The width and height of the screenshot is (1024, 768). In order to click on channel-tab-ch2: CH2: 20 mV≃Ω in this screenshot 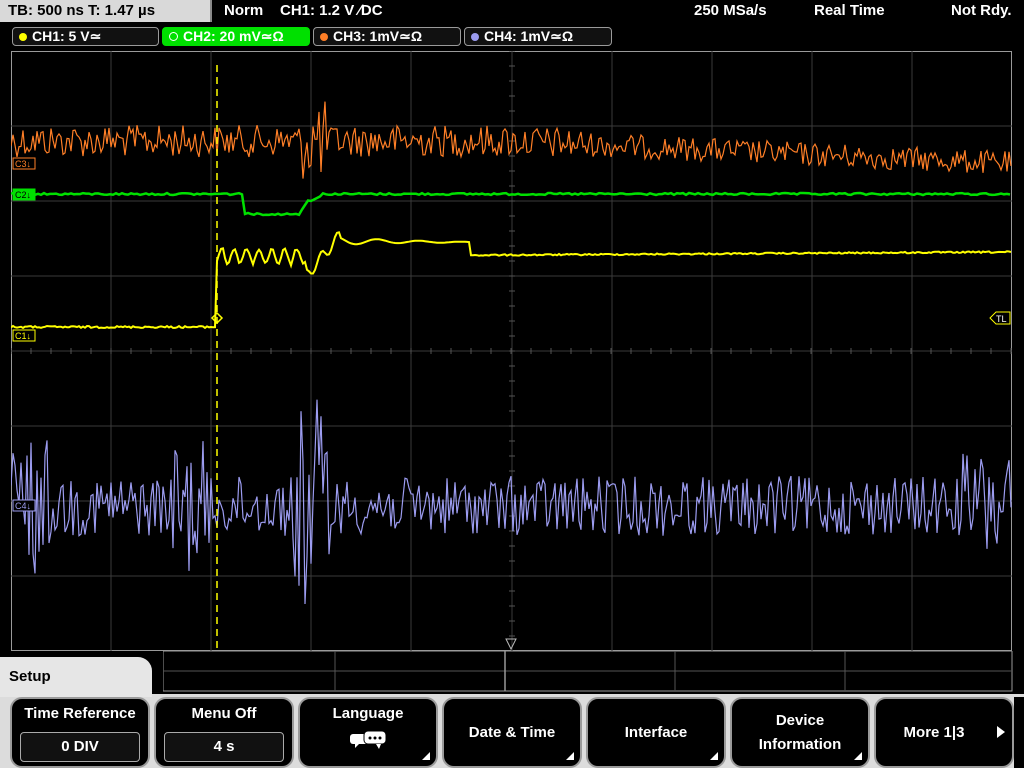, I will do `click(236, 36)`.